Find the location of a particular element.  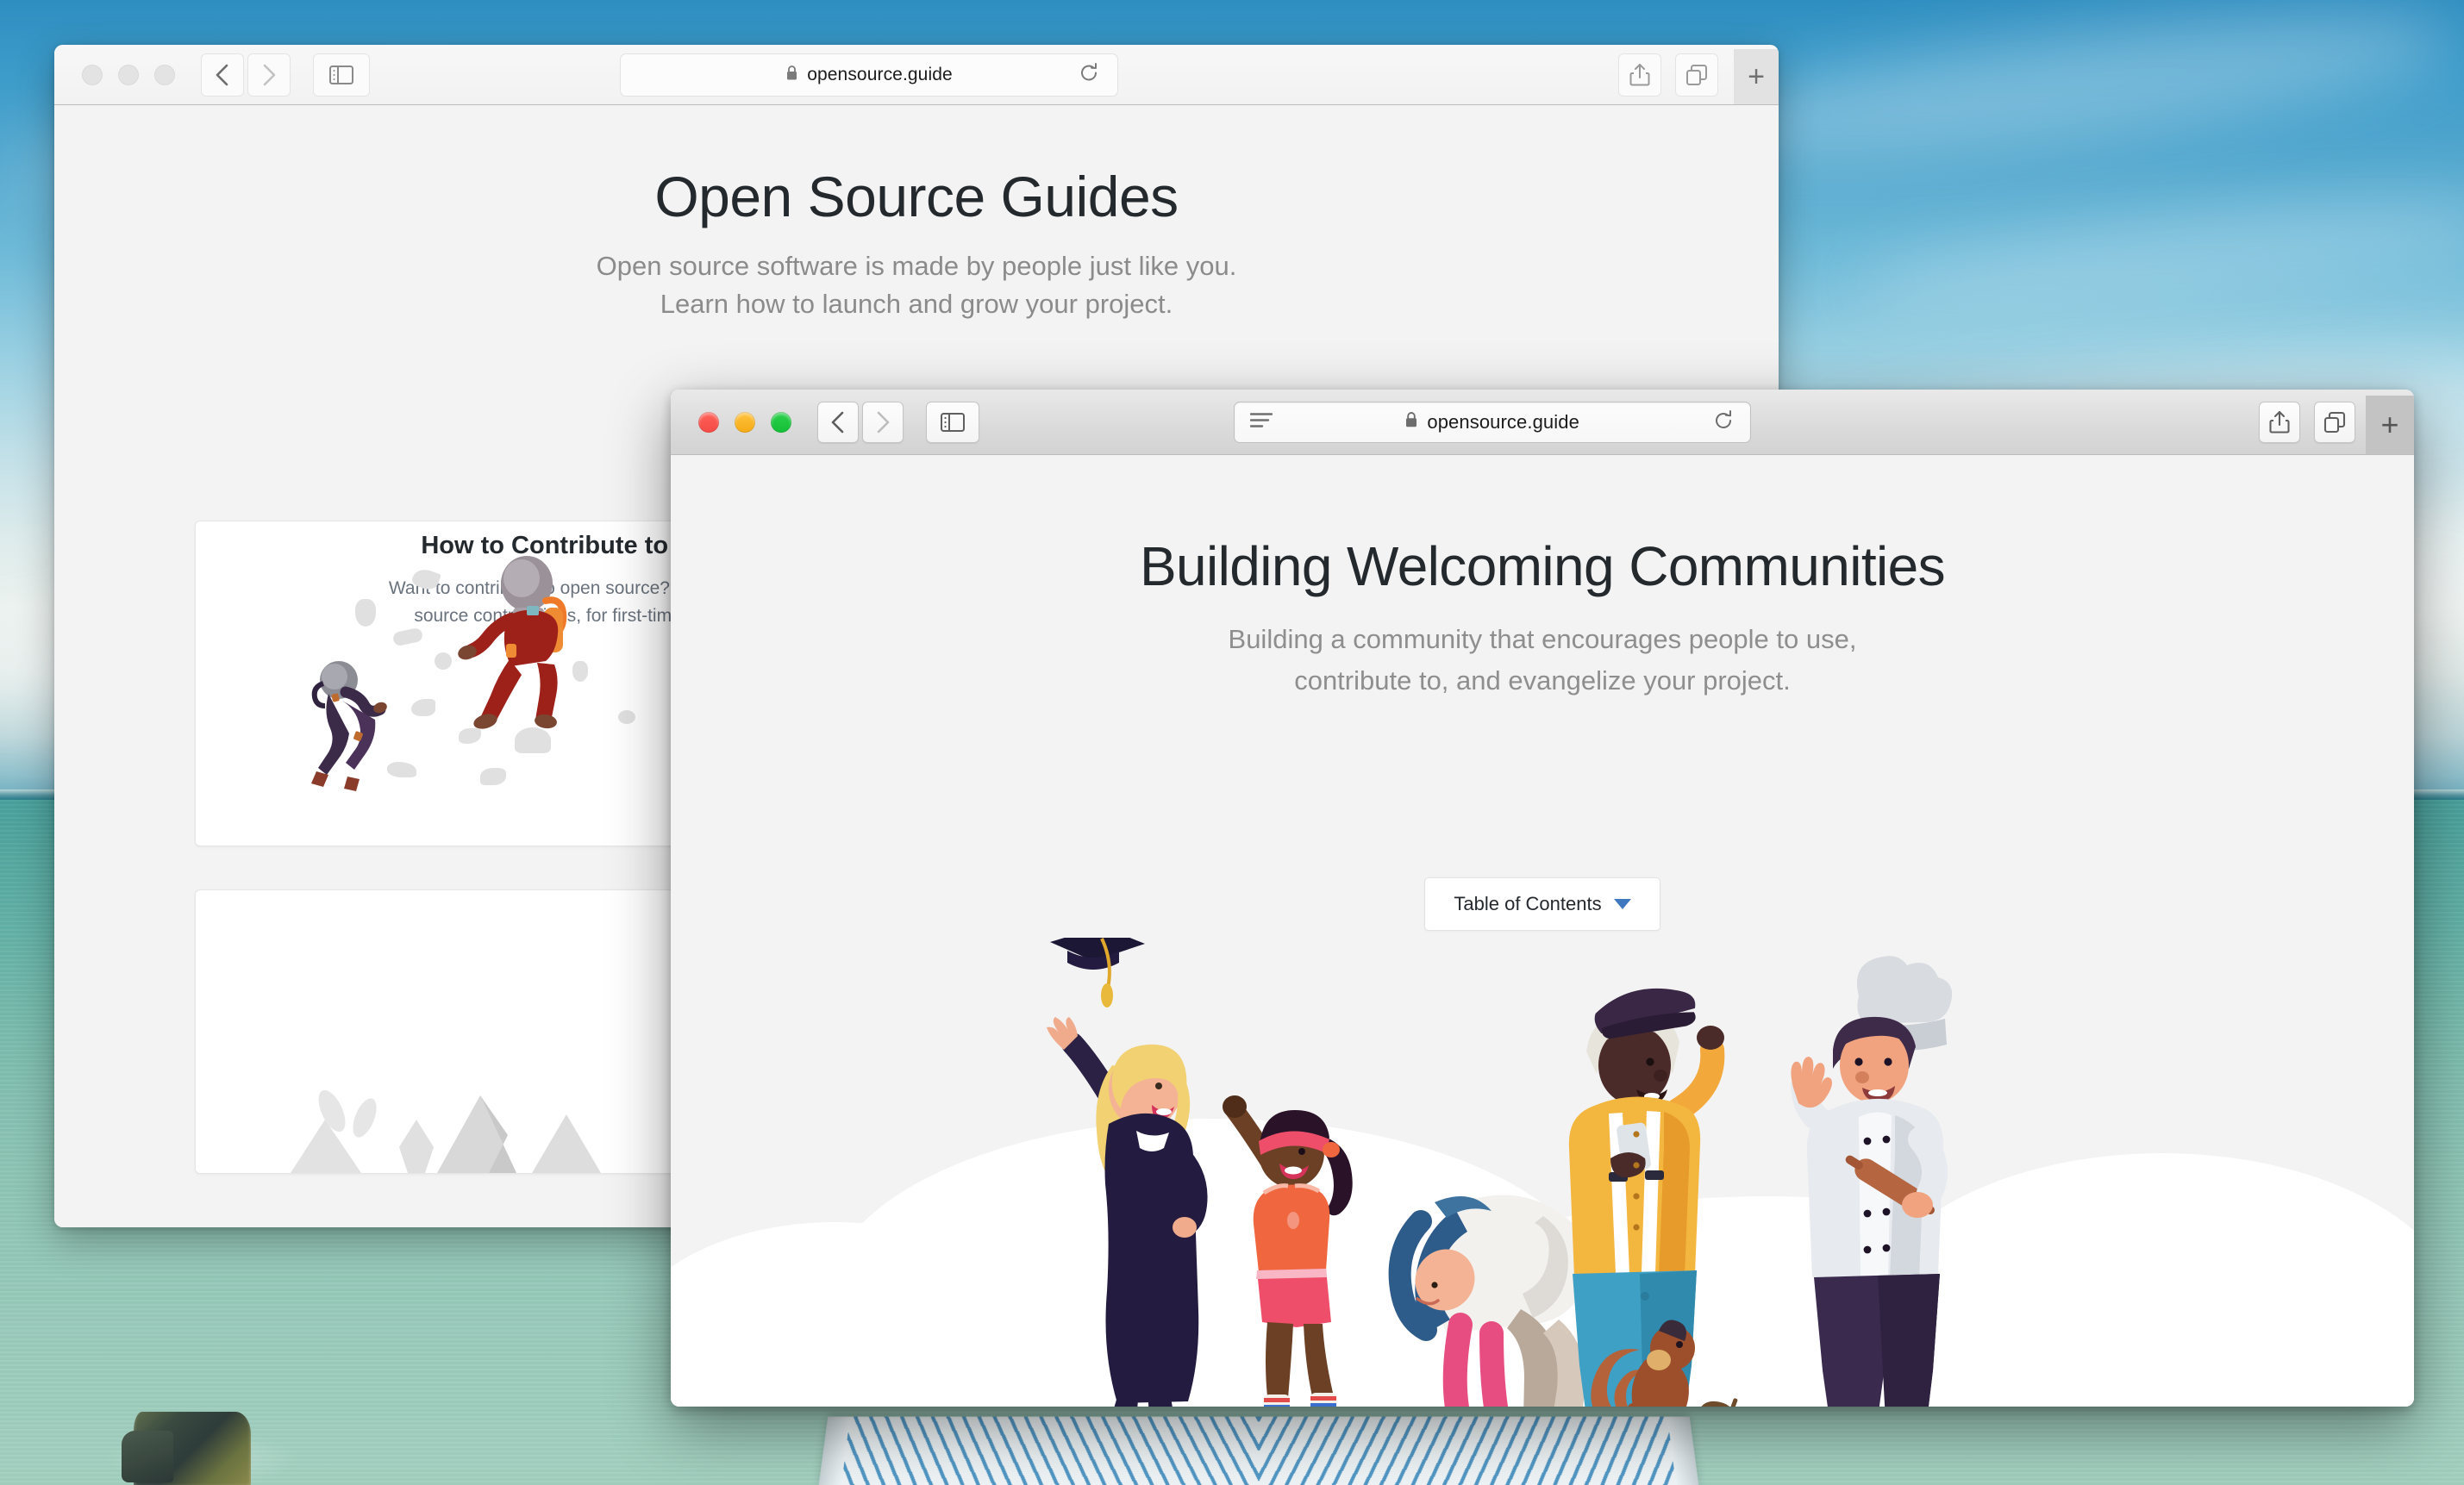

table-of-contents-button: Table of Contents is located at coordinates (1542, 904).